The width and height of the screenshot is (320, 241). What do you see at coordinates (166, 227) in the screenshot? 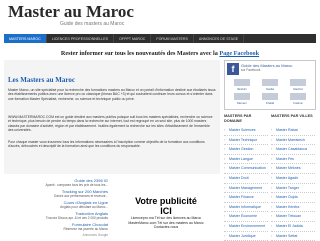
I see `promo-contact: Contactez-nous` at bounding box center [166, 227].